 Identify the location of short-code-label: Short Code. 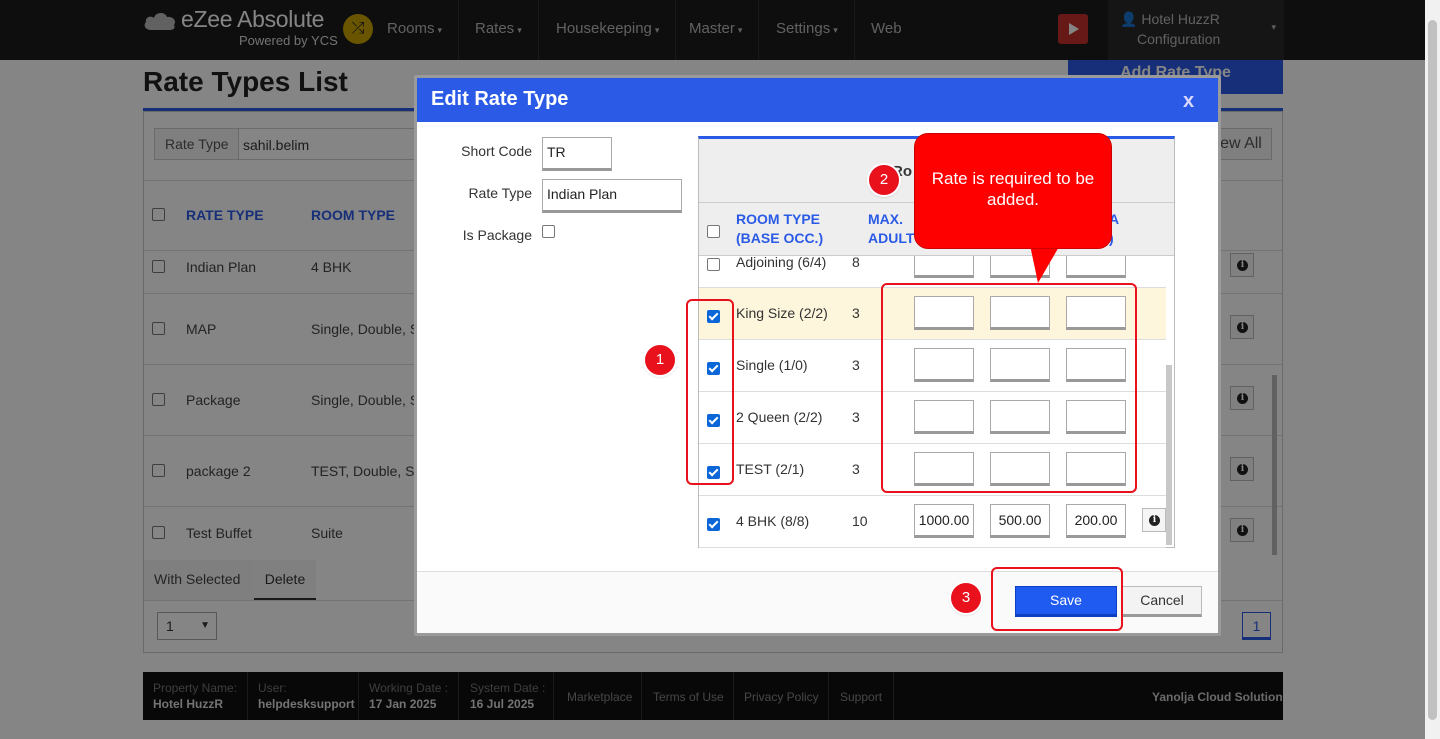
(496, 151).